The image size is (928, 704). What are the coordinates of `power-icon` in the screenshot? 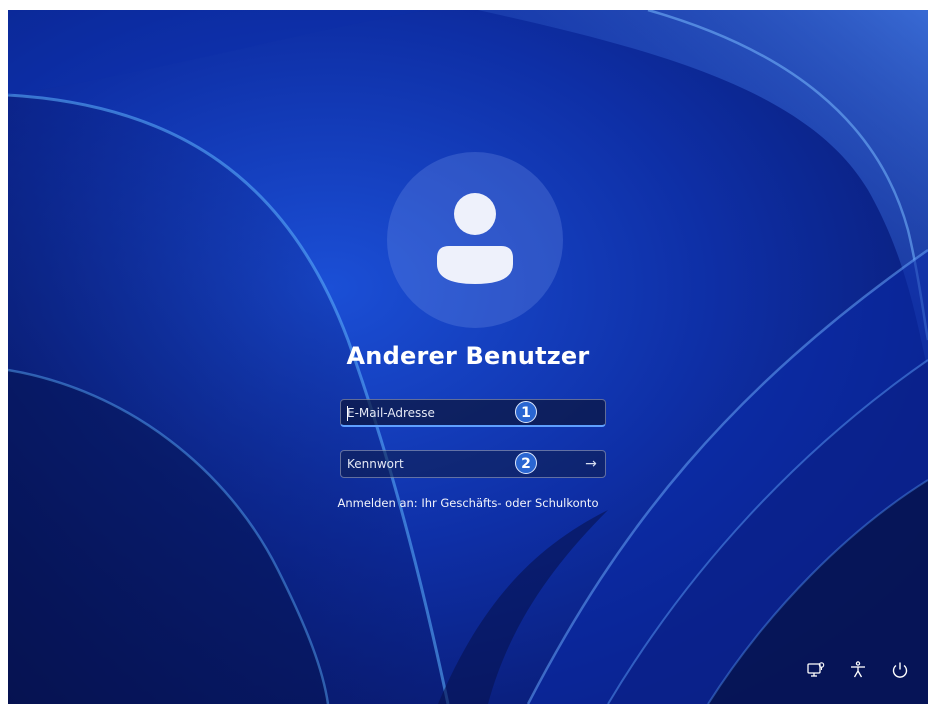 It's located at (900, 670).